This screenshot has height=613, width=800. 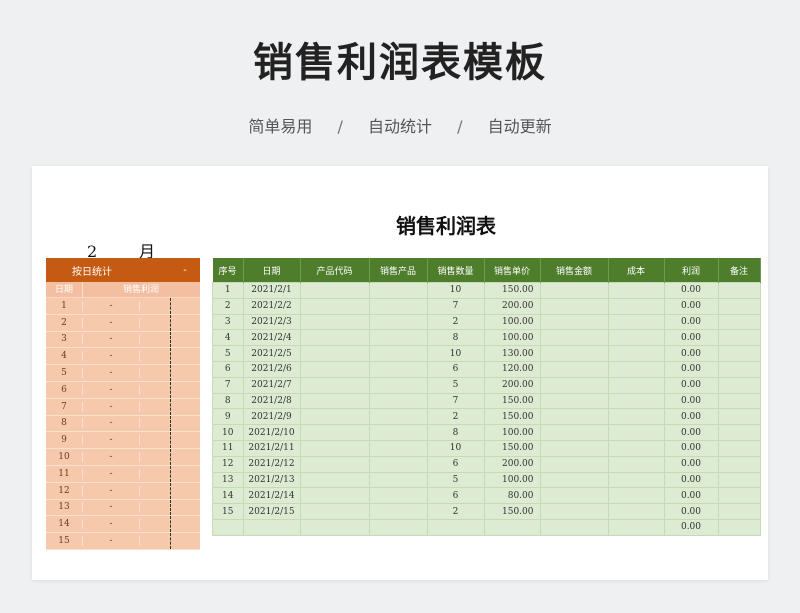 I want to click on cell-price: 120.00, so click(x=512, y=369).